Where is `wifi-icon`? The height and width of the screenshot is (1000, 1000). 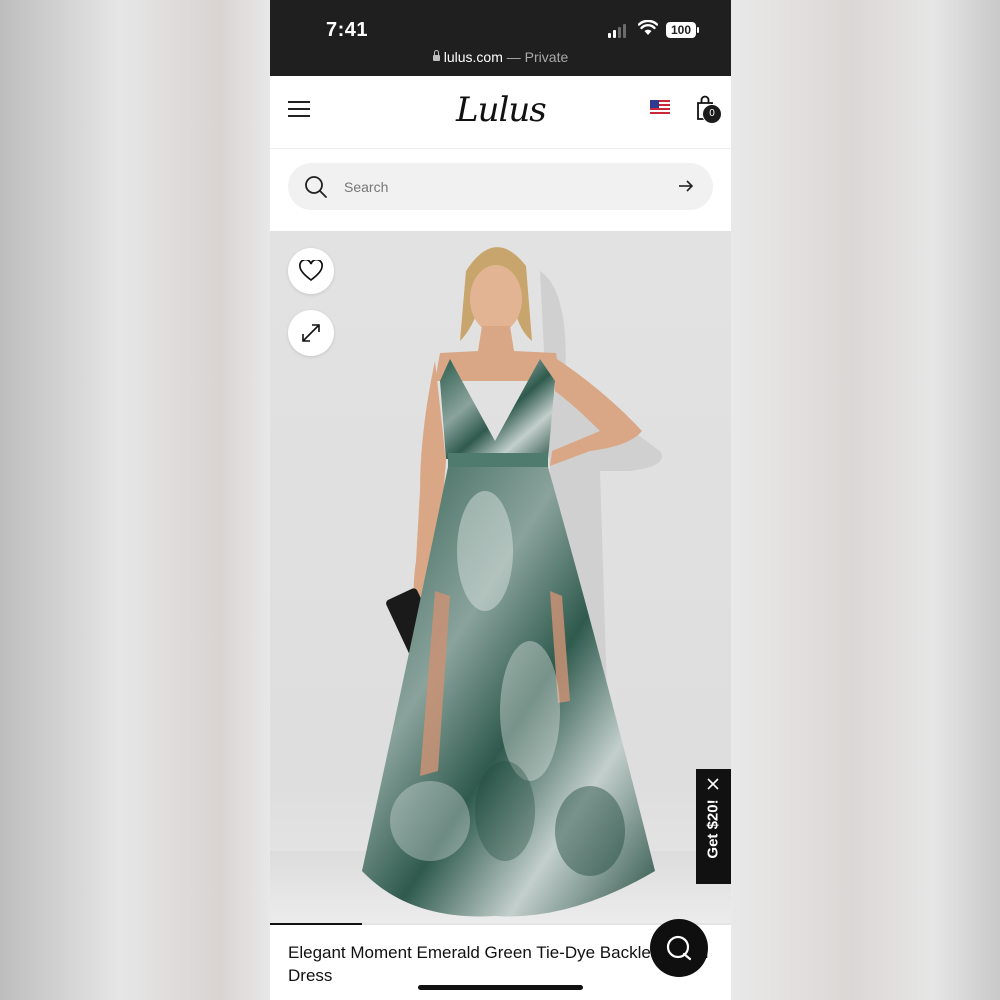 wifi-icon is located at coordinates (648, 27).